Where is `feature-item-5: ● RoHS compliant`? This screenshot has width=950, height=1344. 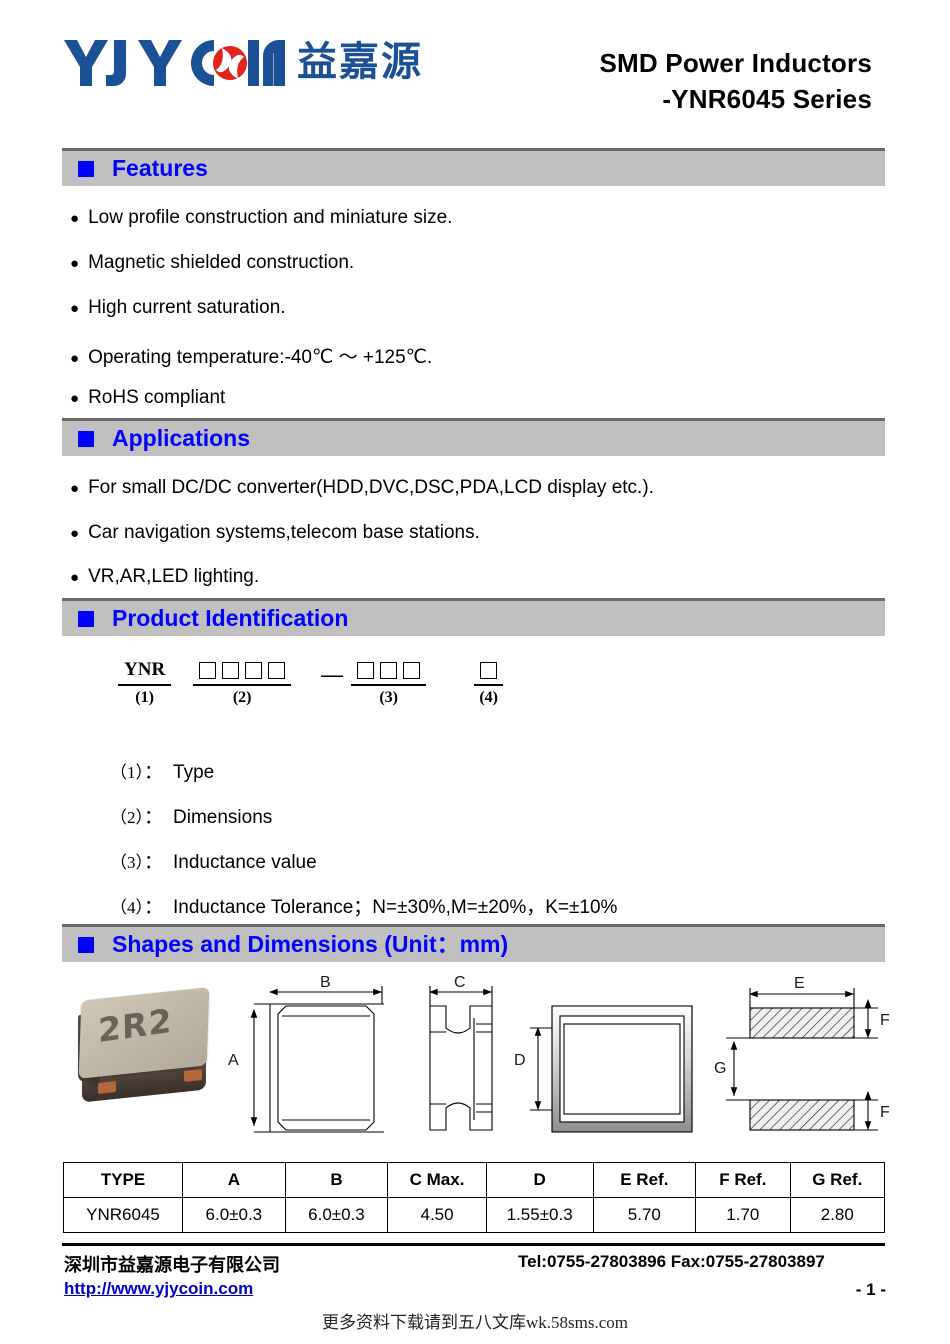 feature-item-5: ● RoHS compliant is located at coordinates (147, 398).